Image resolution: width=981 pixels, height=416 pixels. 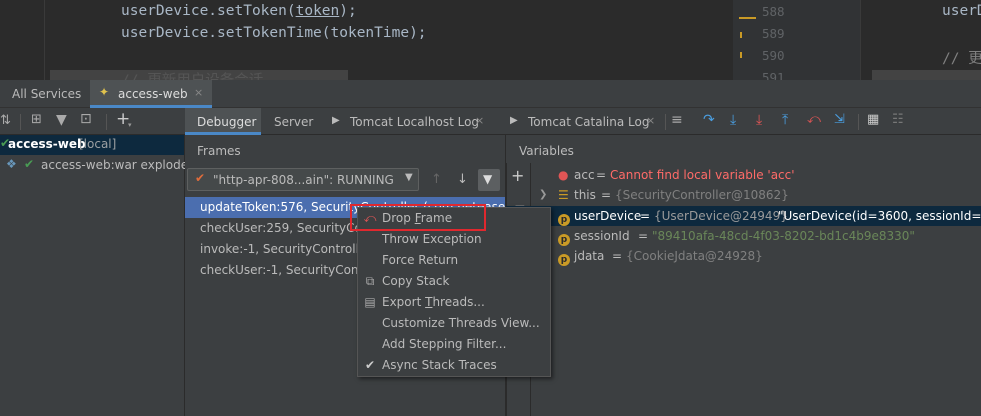 What do you see at coordinates (608, 216) in the screenshot?
I see `variable-name: userDevice` at bounding box center [608, 216].